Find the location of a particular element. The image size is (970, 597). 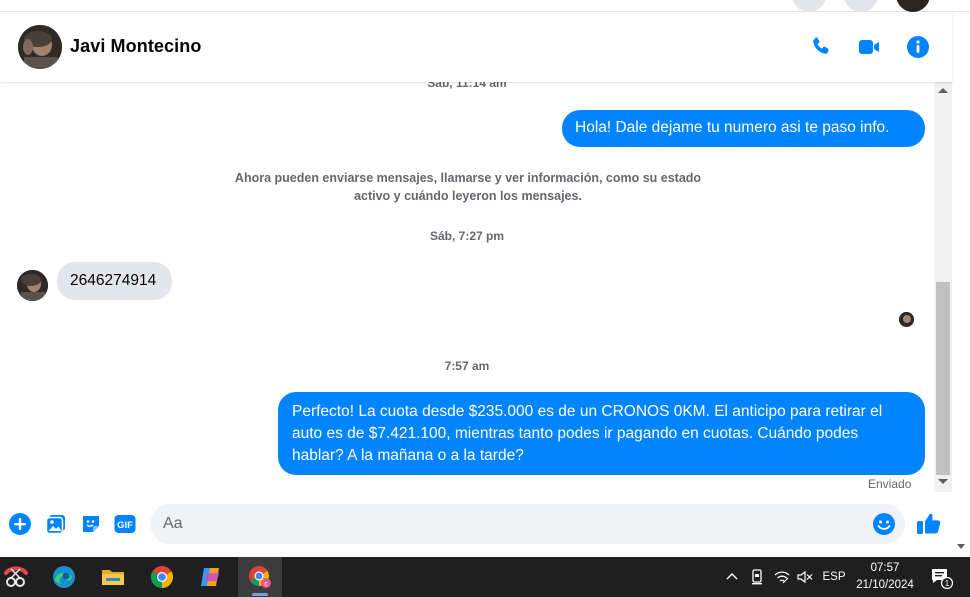

add-icon is located at coordinates (20, 524).